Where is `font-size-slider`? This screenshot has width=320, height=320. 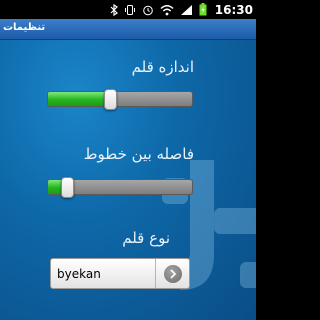
font-size-slider is located at coordinates (120, 99).